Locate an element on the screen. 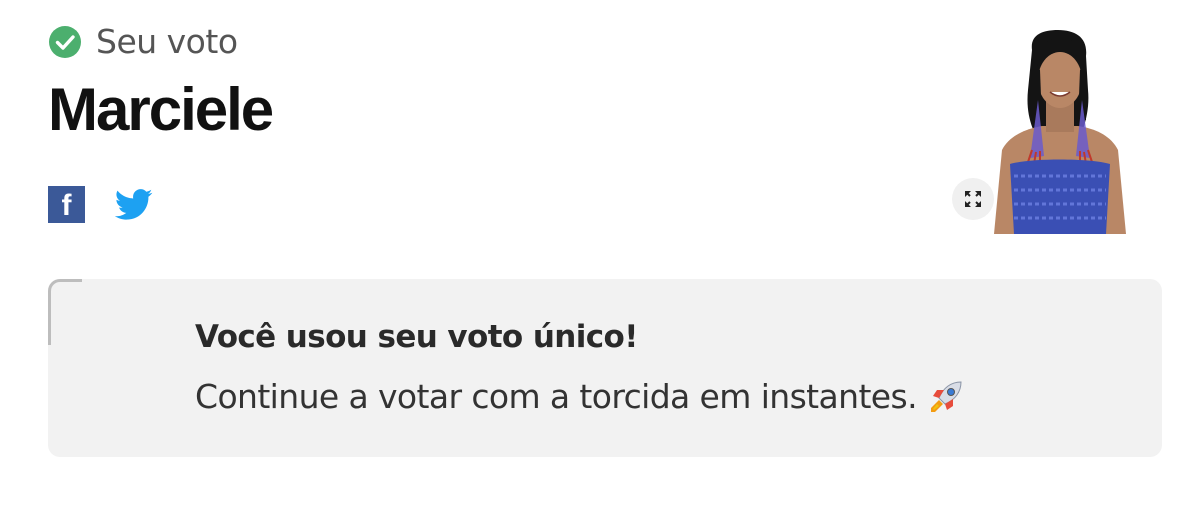 The image size is (1200, 532). notice-title: Você usou seu voto único! is located at coordinates (416, 337).